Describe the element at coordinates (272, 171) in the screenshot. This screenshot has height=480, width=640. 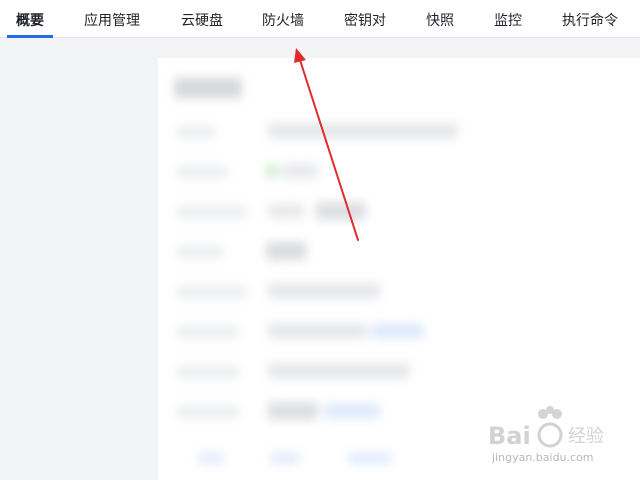
I see `blurred-status-dot` at that location.